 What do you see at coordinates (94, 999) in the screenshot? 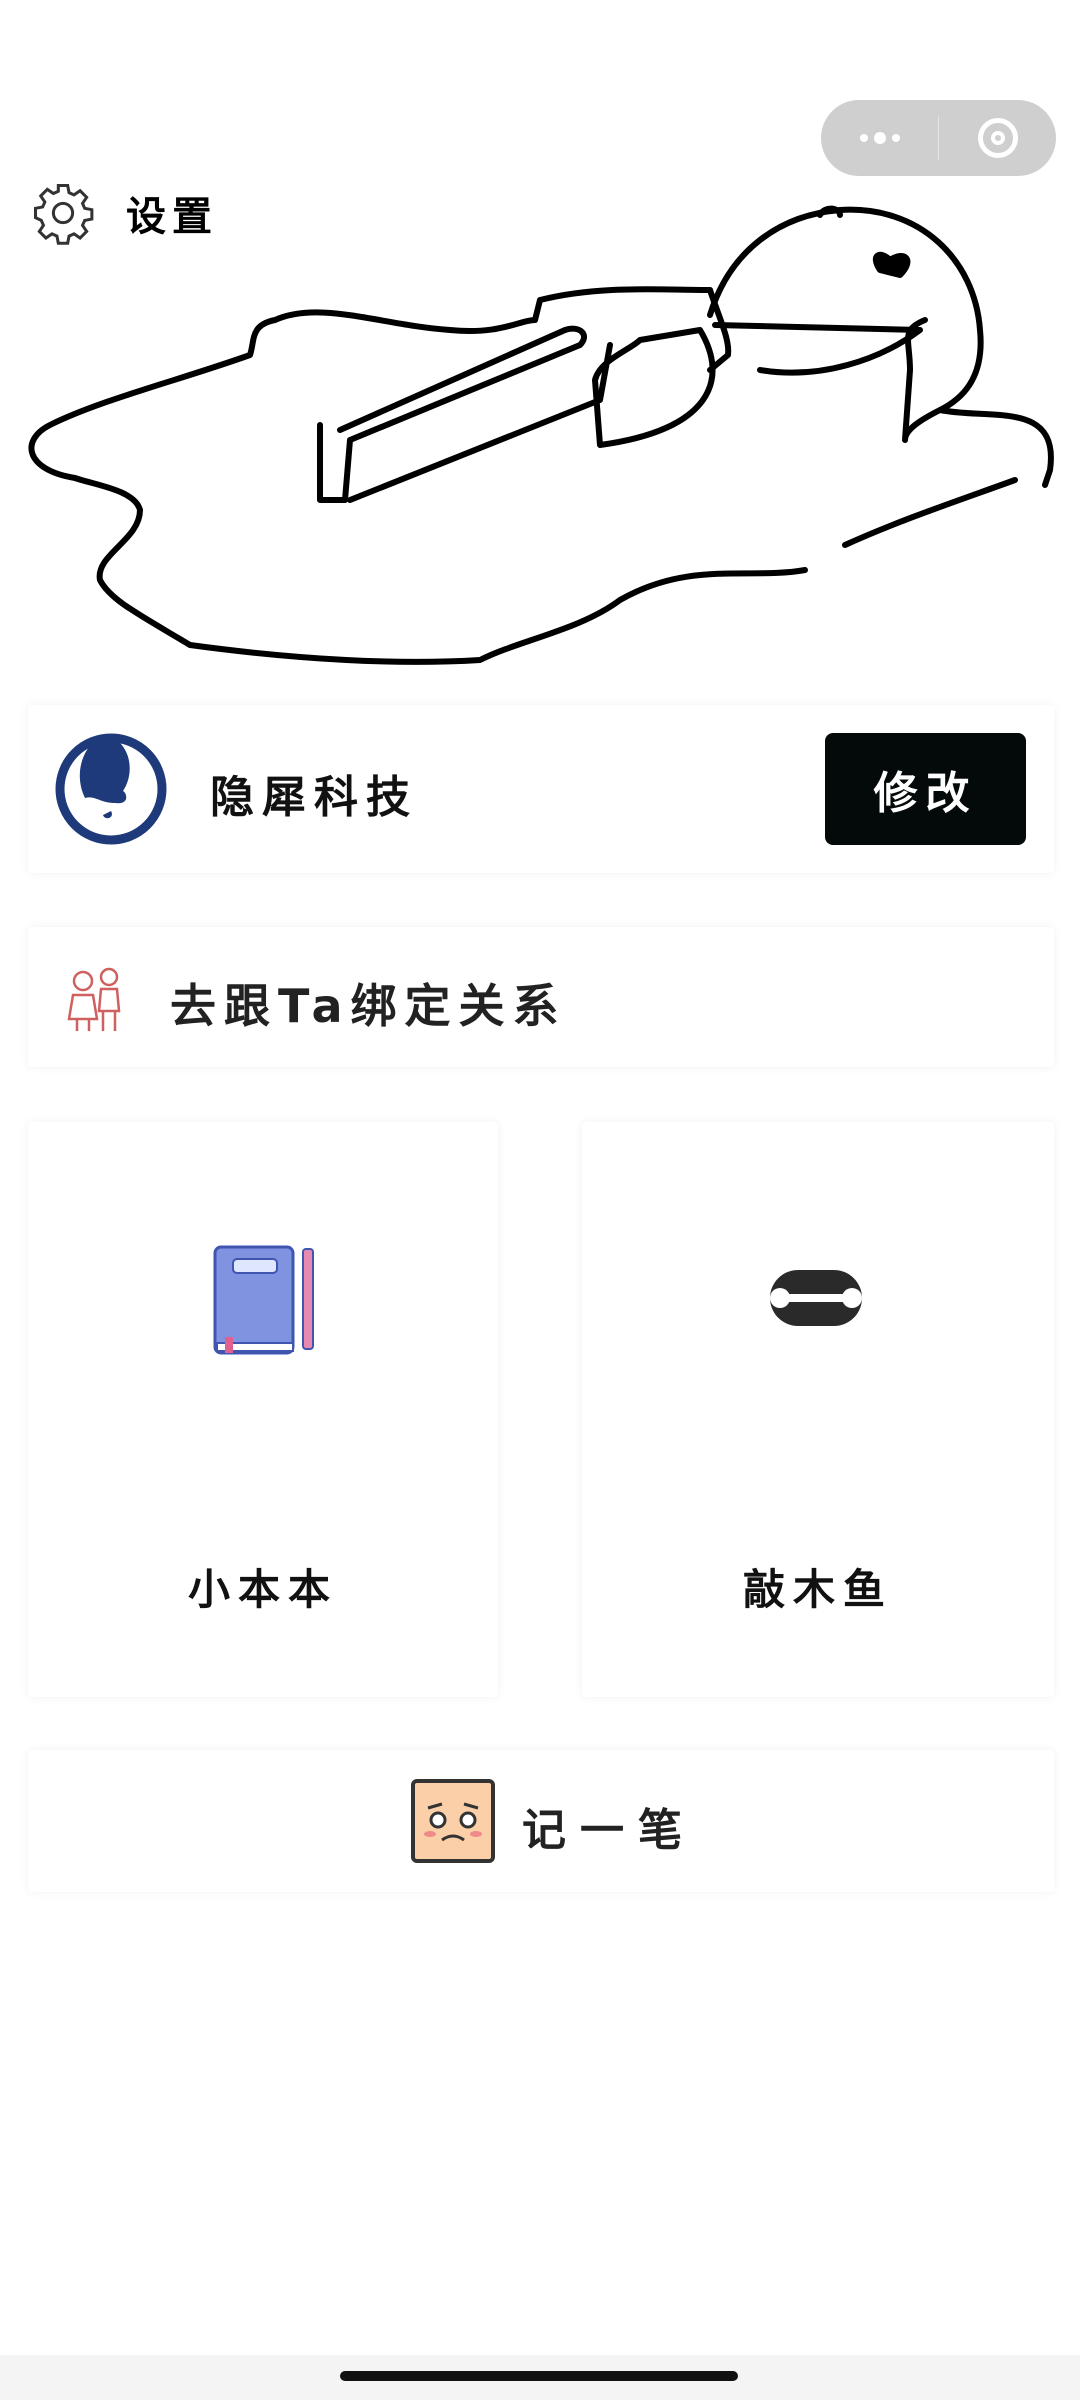
I see `couple-icon` at bounding box center [94, 999].